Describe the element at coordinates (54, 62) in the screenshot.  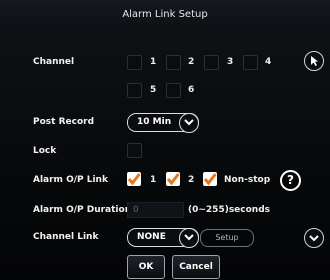
I see `channel-label: Channel` at that location.